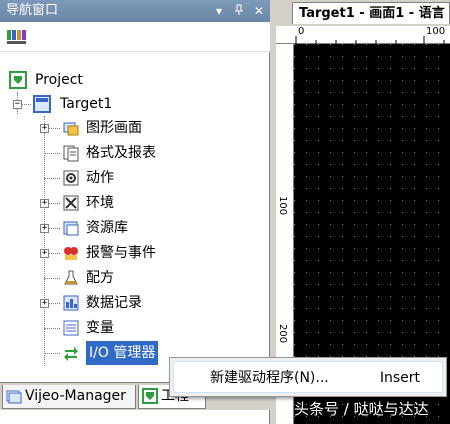  What do you see at coordinates (135, 228) in the screenshot?
I see `tree-item: + 资源库` at bounding box center [135, 228].